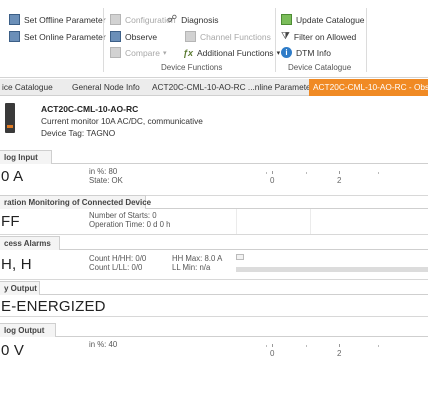 Image resolution: width=428 pixels, height=414 pixels. I want to click on device-catalogue-group-label: Device Catalogue, so click(320, 67).